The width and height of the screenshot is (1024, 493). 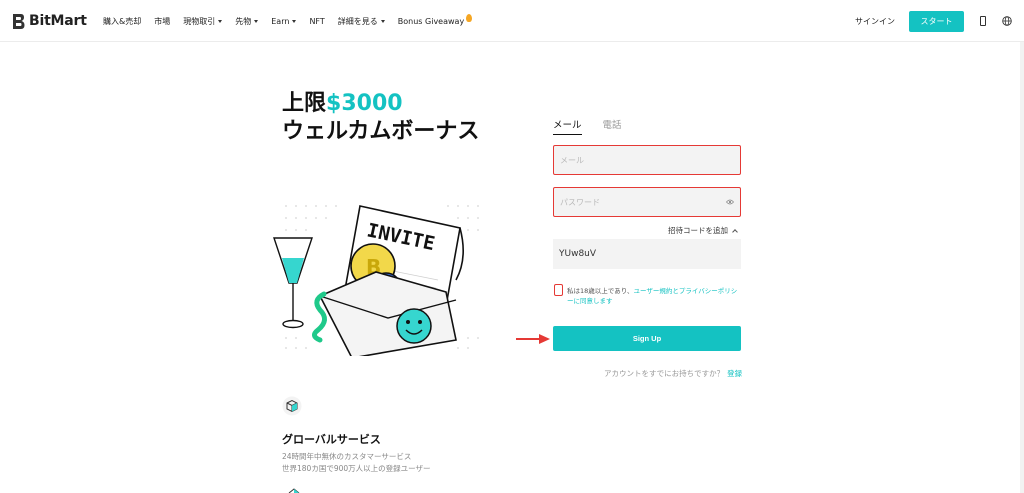 What do you see at coordinates (730, 202) in the screenshot?
I see `eye-icon` at bounding box center [730, 202].